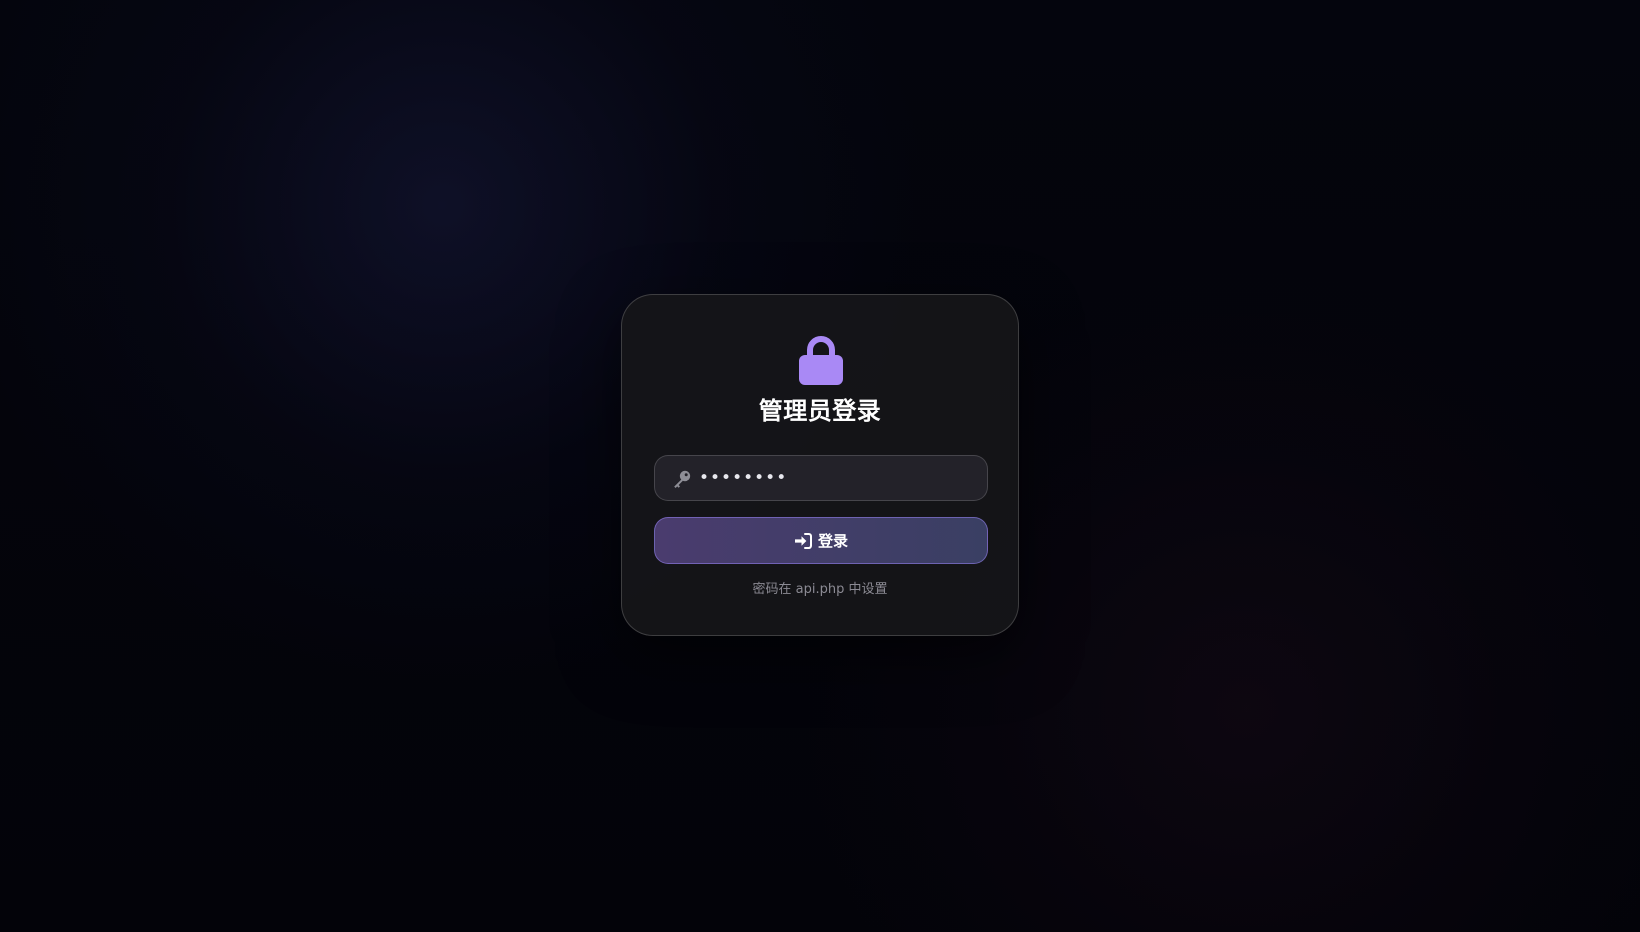 This screenshot has width=1640, height=932. I want to click on password-hint: 密码在 api.php 中设置, so click(820, 589).